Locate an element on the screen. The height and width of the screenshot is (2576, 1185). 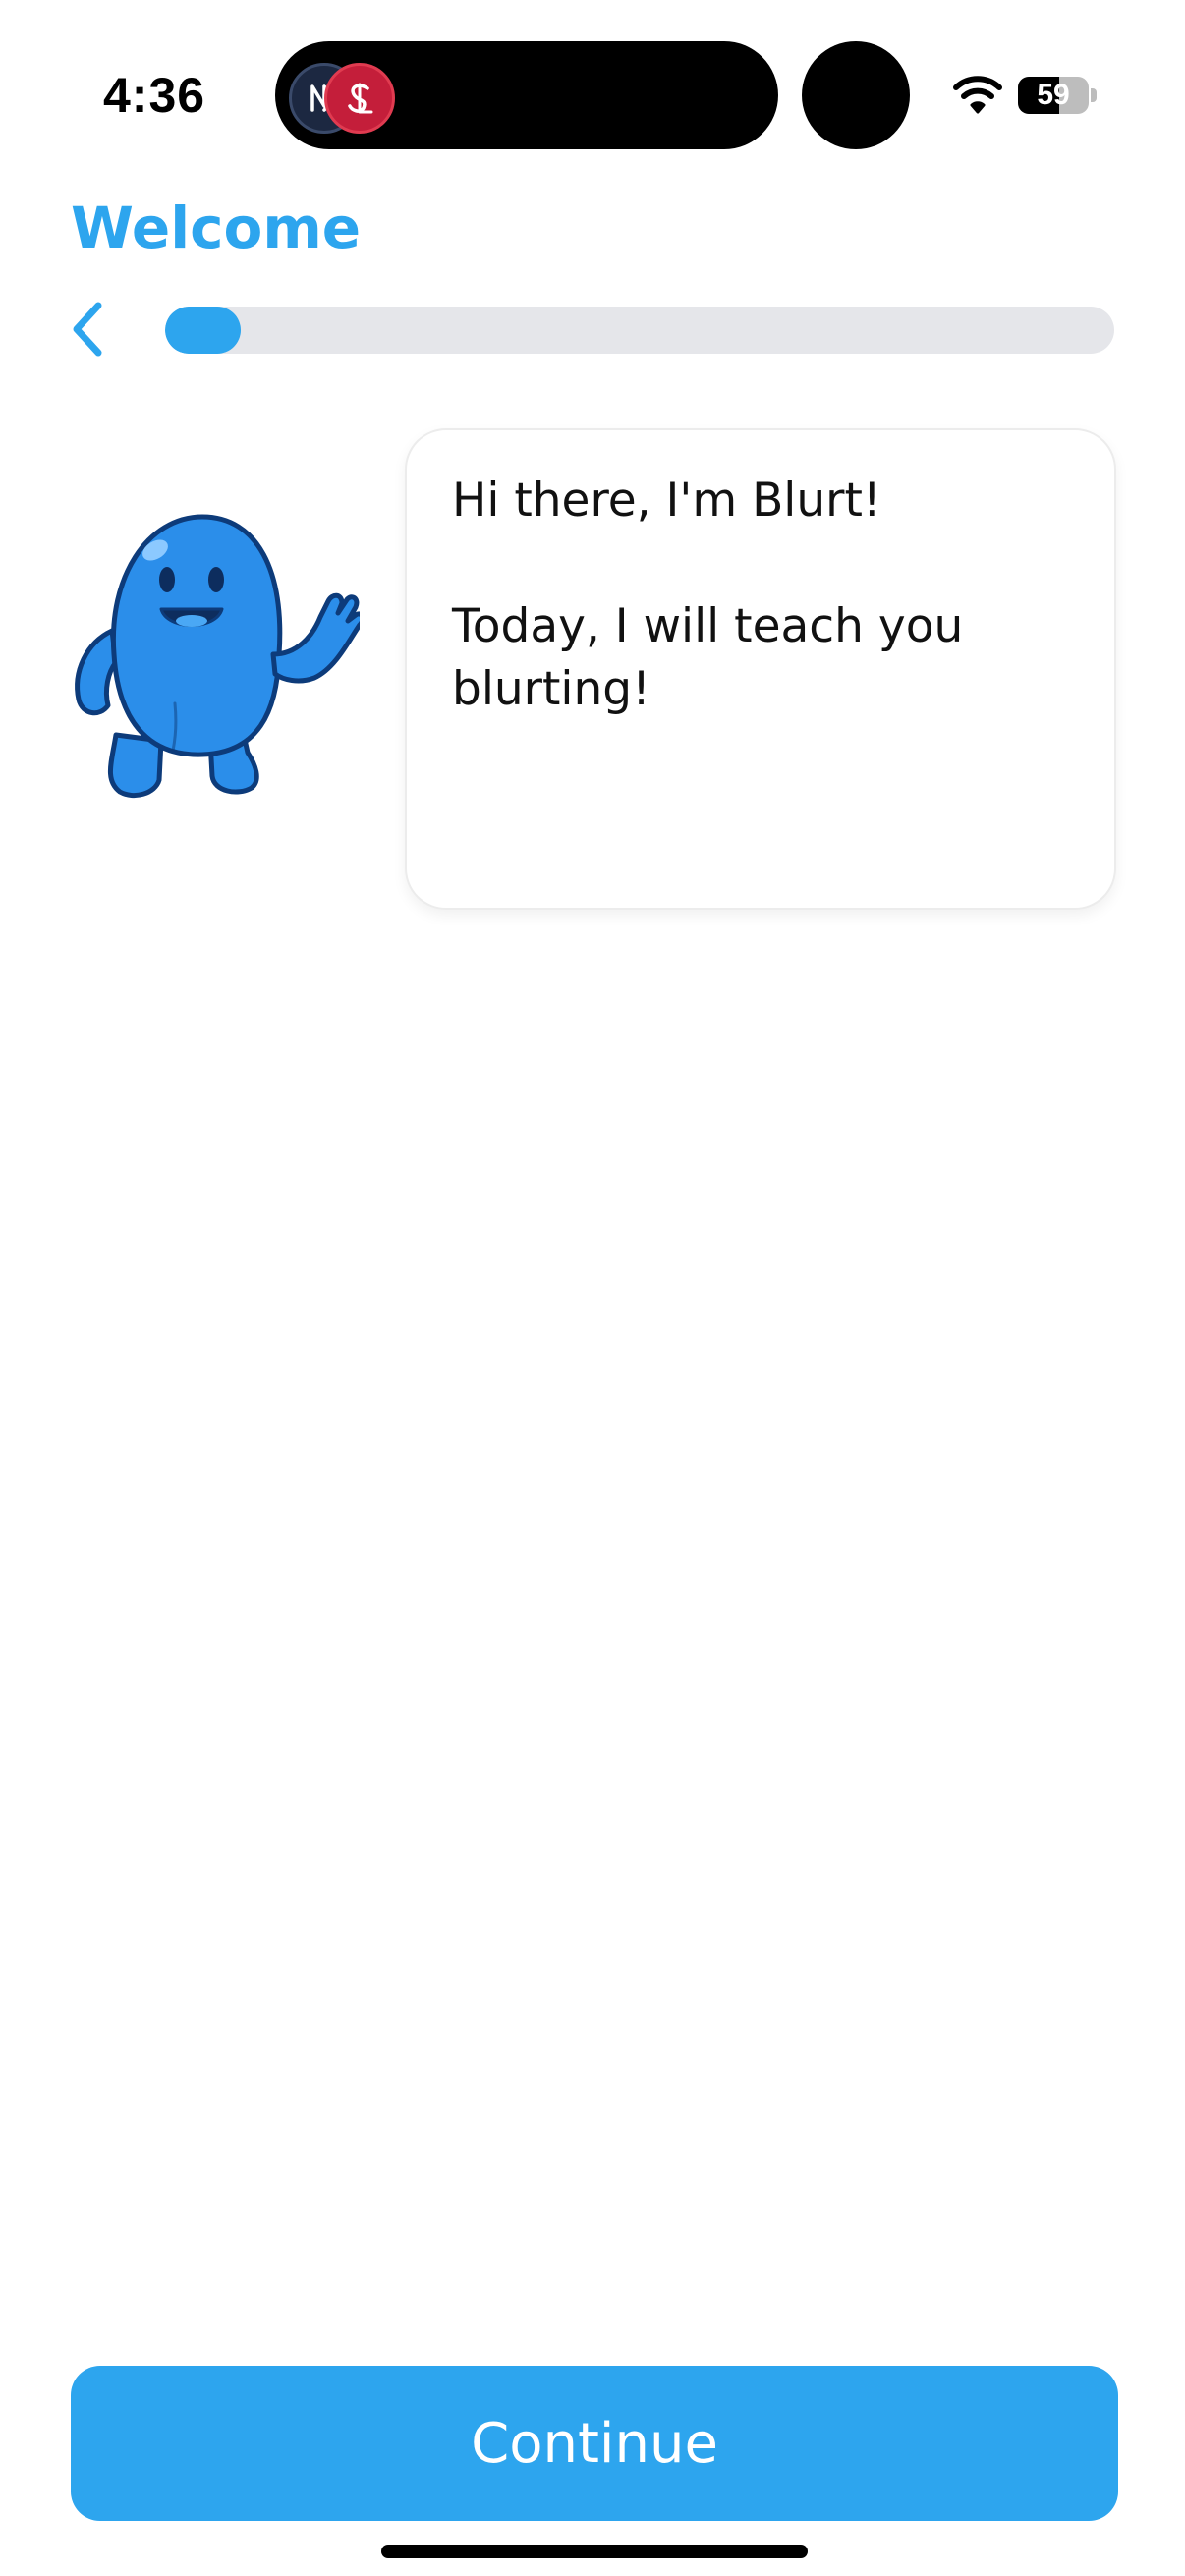
dynamic-island is located at coordinates (527, 95).